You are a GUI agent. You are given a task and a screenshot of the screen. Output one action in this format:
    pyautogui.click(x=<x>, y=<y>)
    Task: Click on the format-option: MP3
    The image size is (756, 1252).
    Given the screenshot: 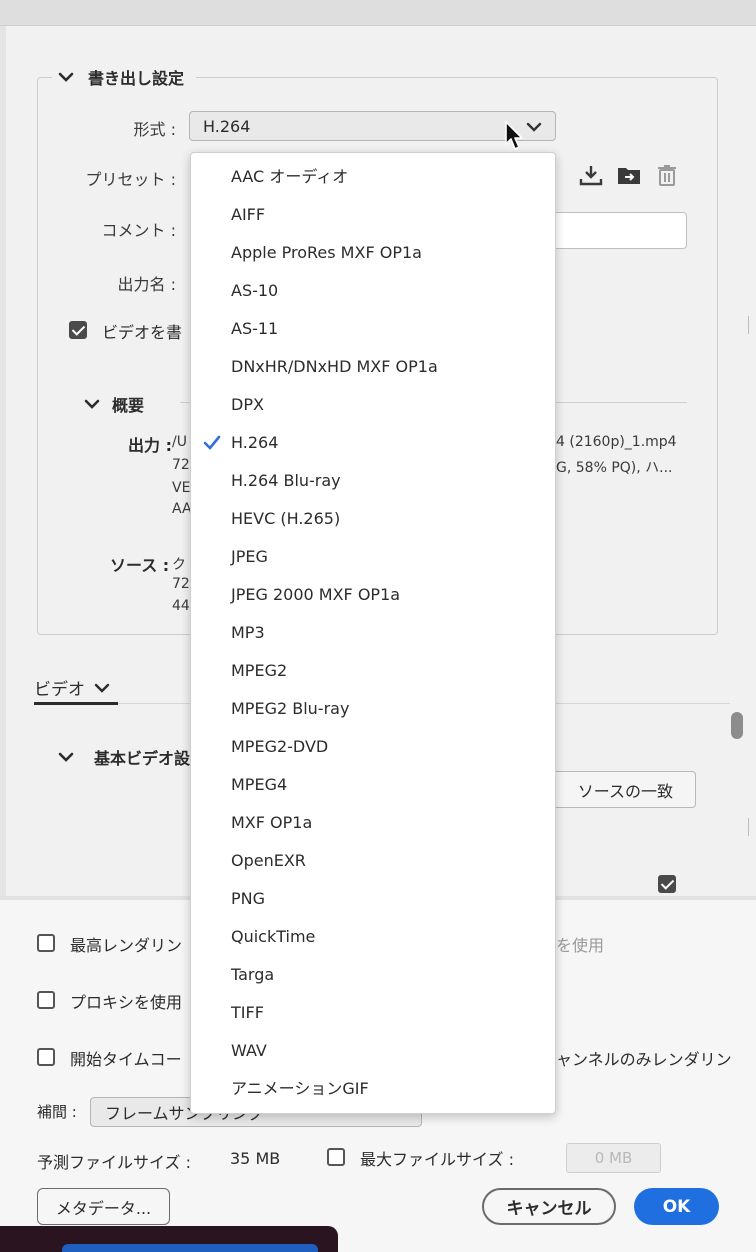 What is the action you would take?
    pyautogui.click(x=373, y=633)
    